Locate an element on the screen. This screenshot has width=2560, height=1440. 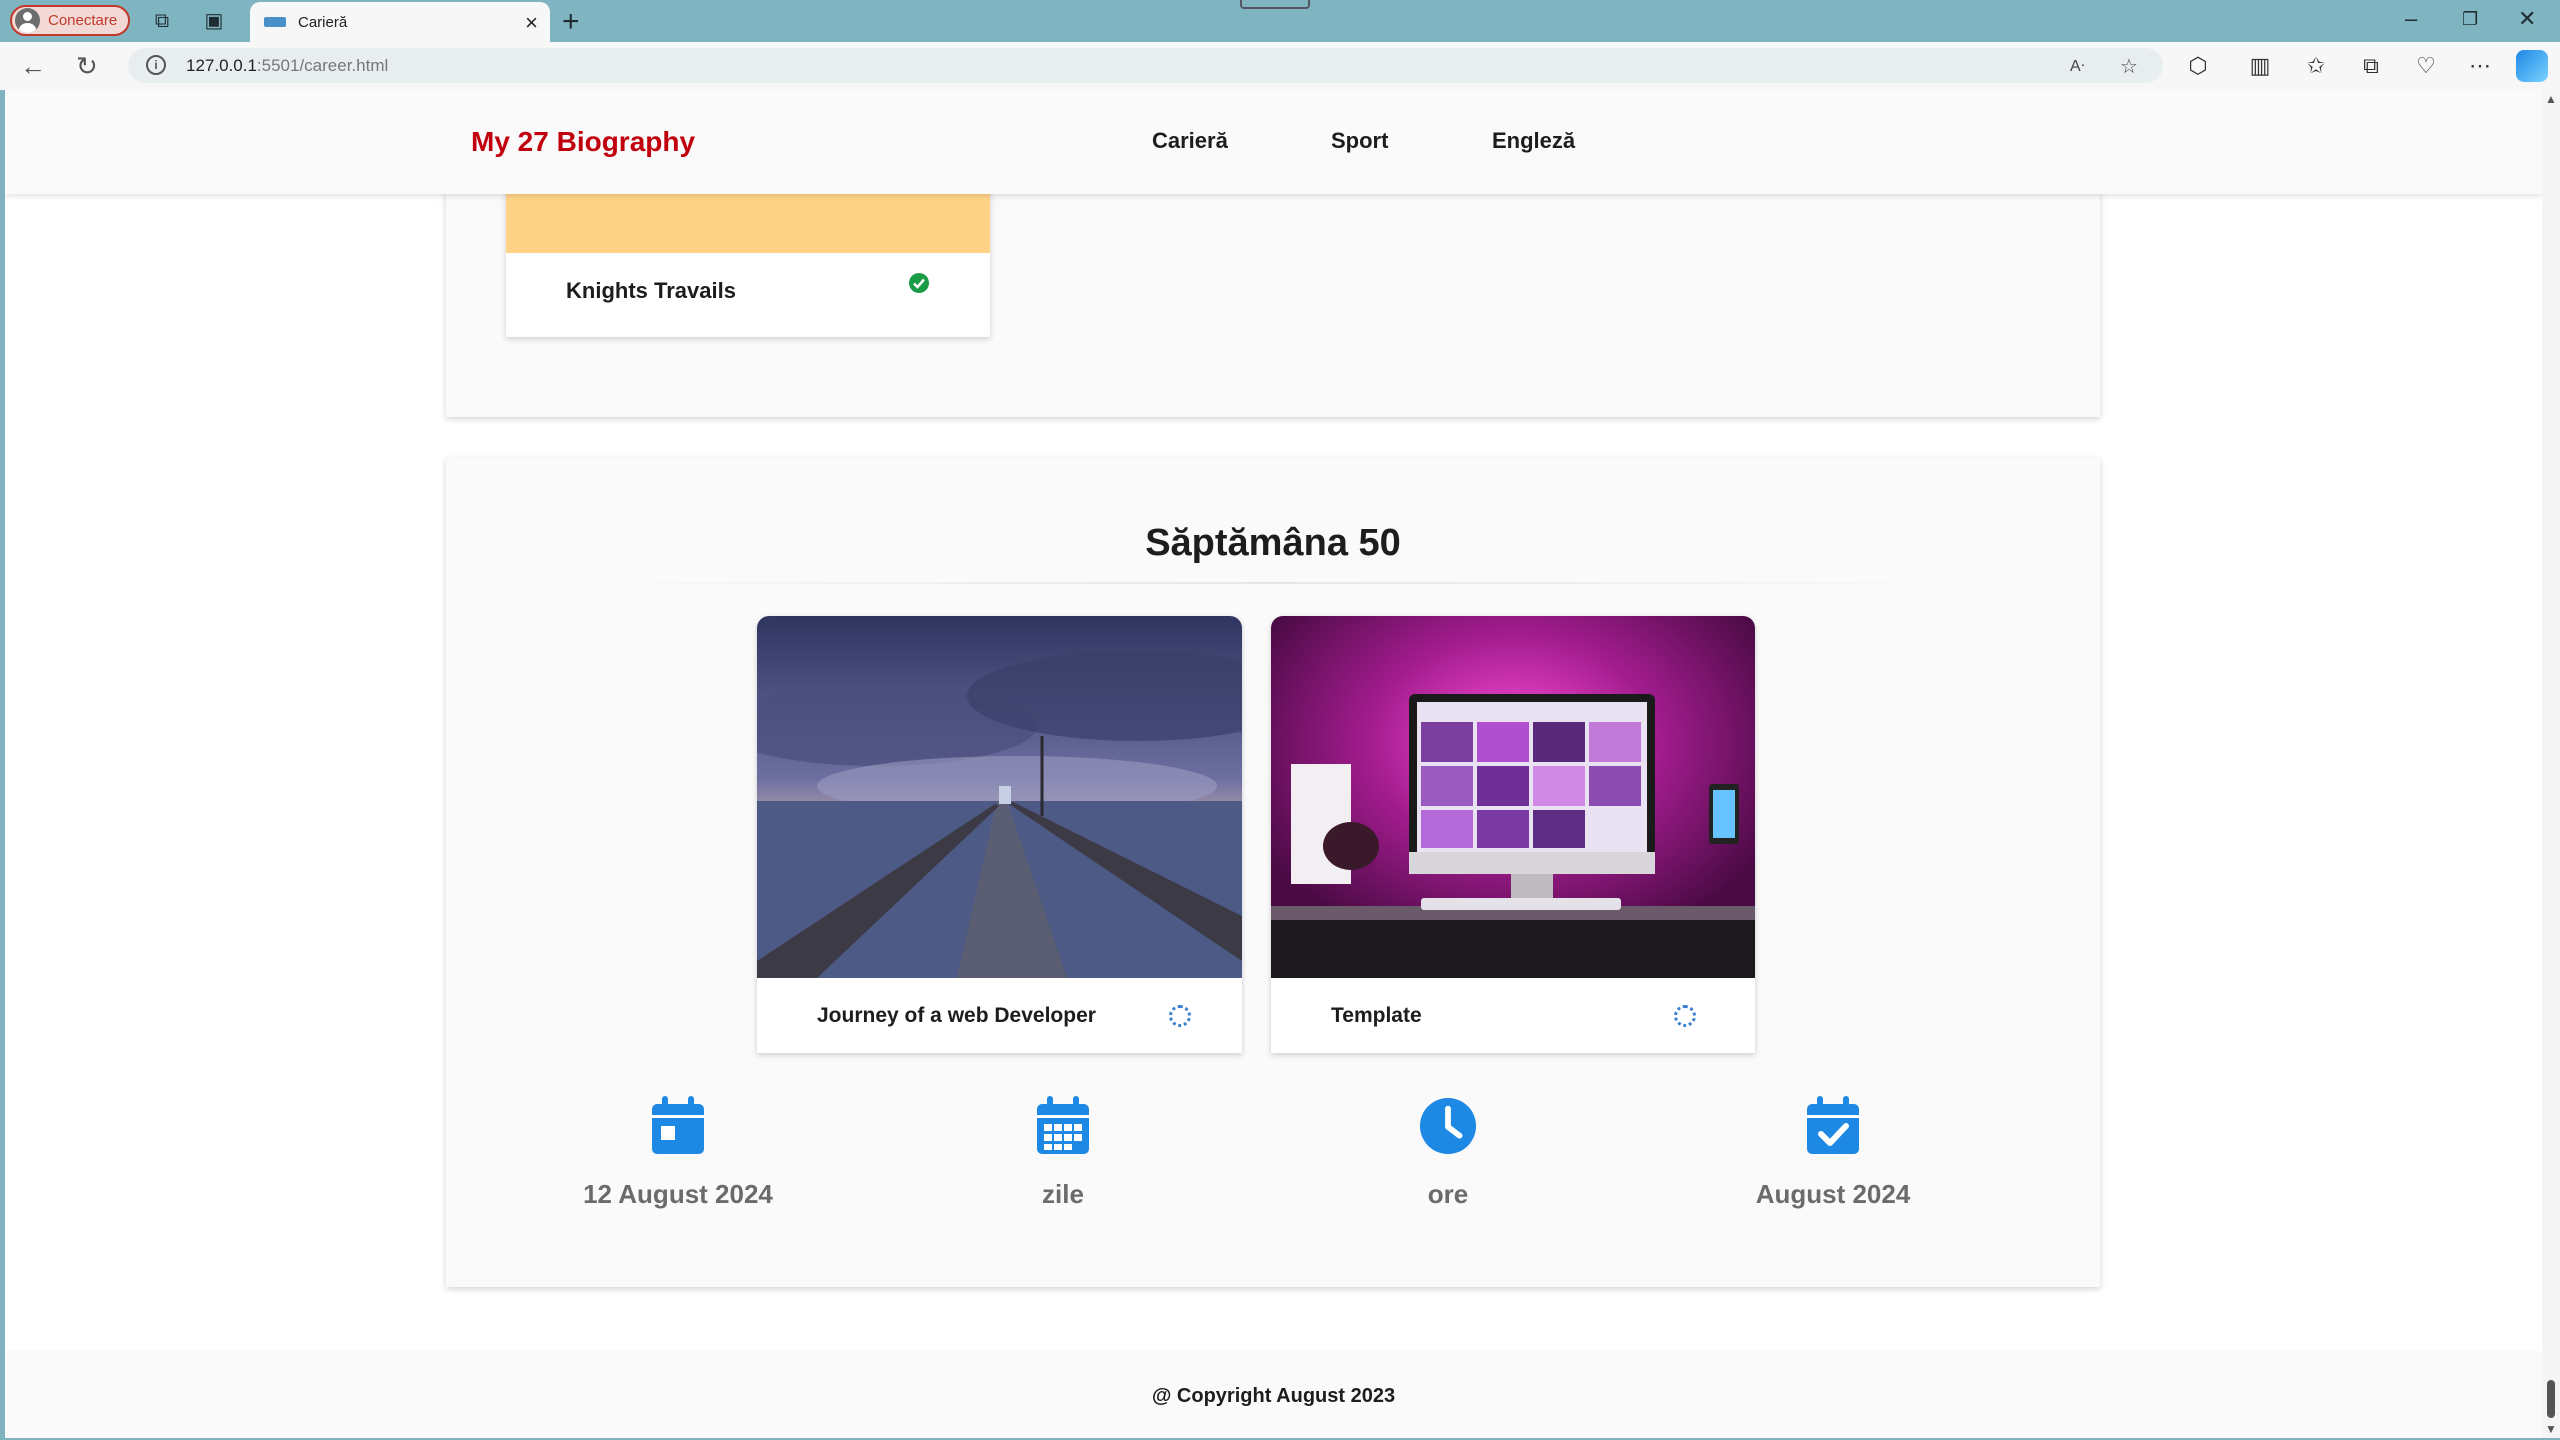
collections-icon: ⧉ is located at coordinates (2371, 66).